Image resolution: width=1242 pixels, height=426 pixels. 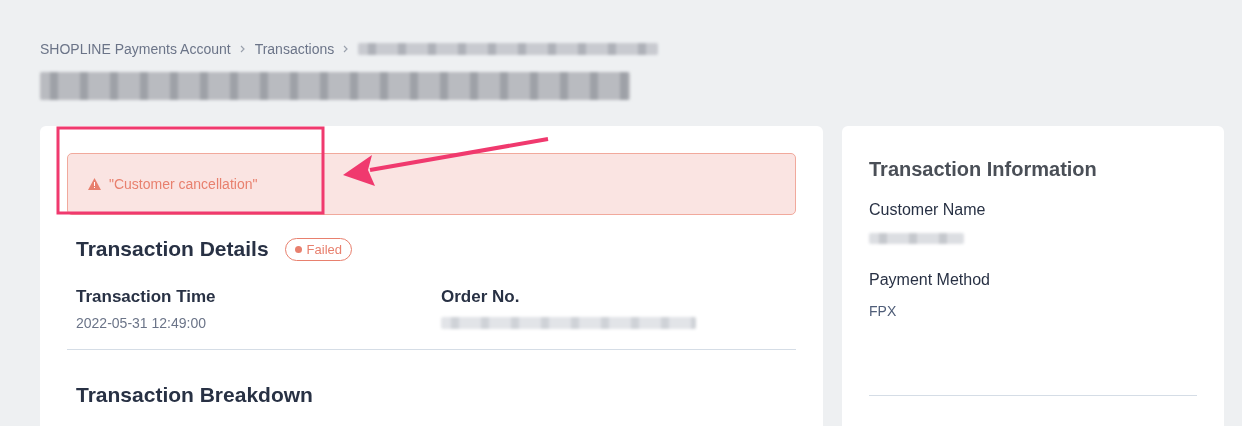 I want to click on alert-message: "Customer cancellation", so click(x=183, y=184).